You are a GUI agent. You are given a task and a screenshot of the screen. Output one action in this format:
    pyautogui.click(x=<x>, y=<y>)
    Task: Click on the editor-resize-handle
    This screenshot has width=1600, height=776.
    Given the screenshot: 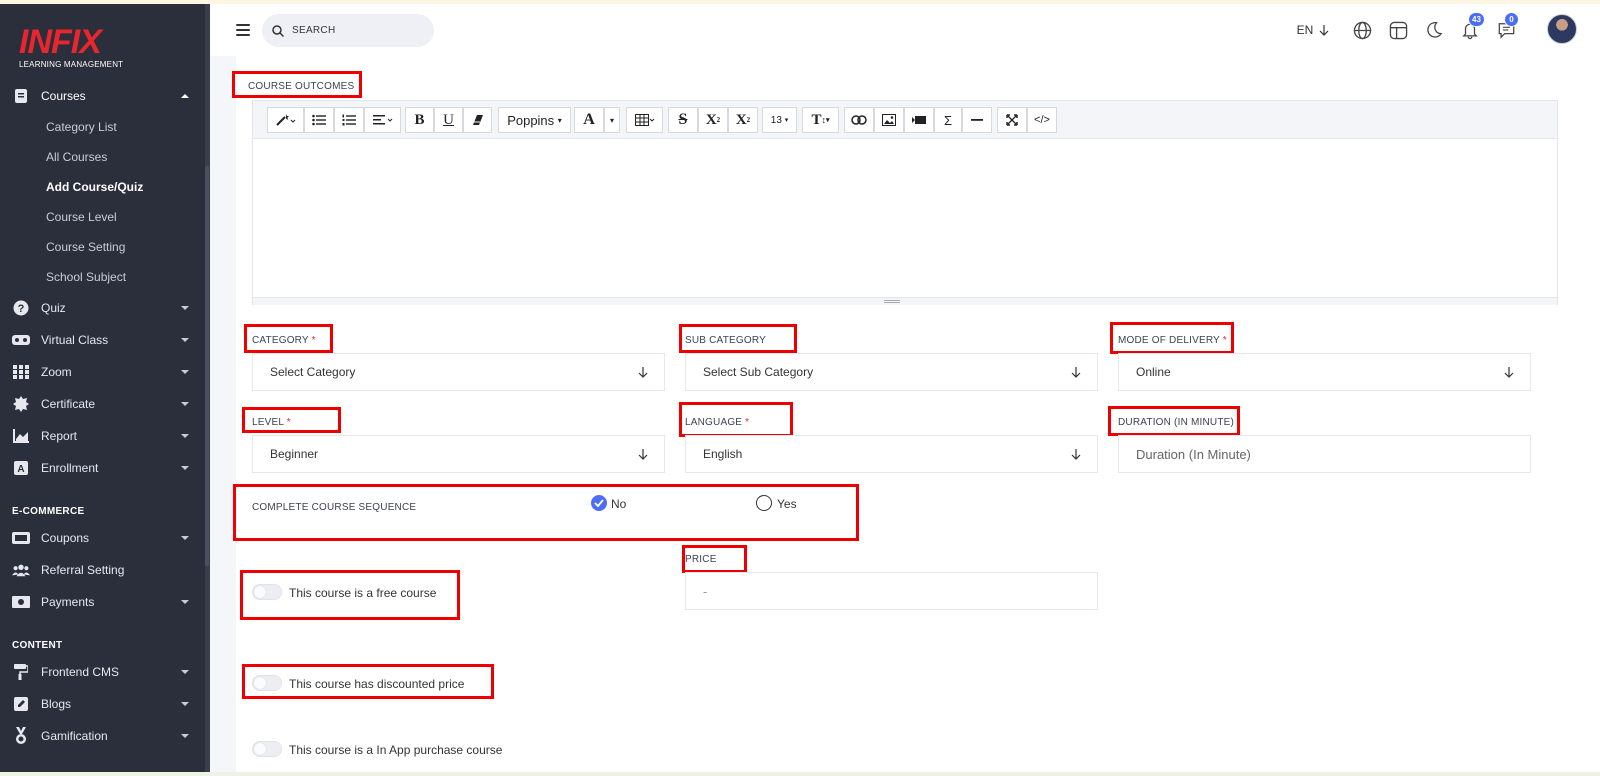 What is the action you would take?
    pyautogui.click(x=905, y=301)
    